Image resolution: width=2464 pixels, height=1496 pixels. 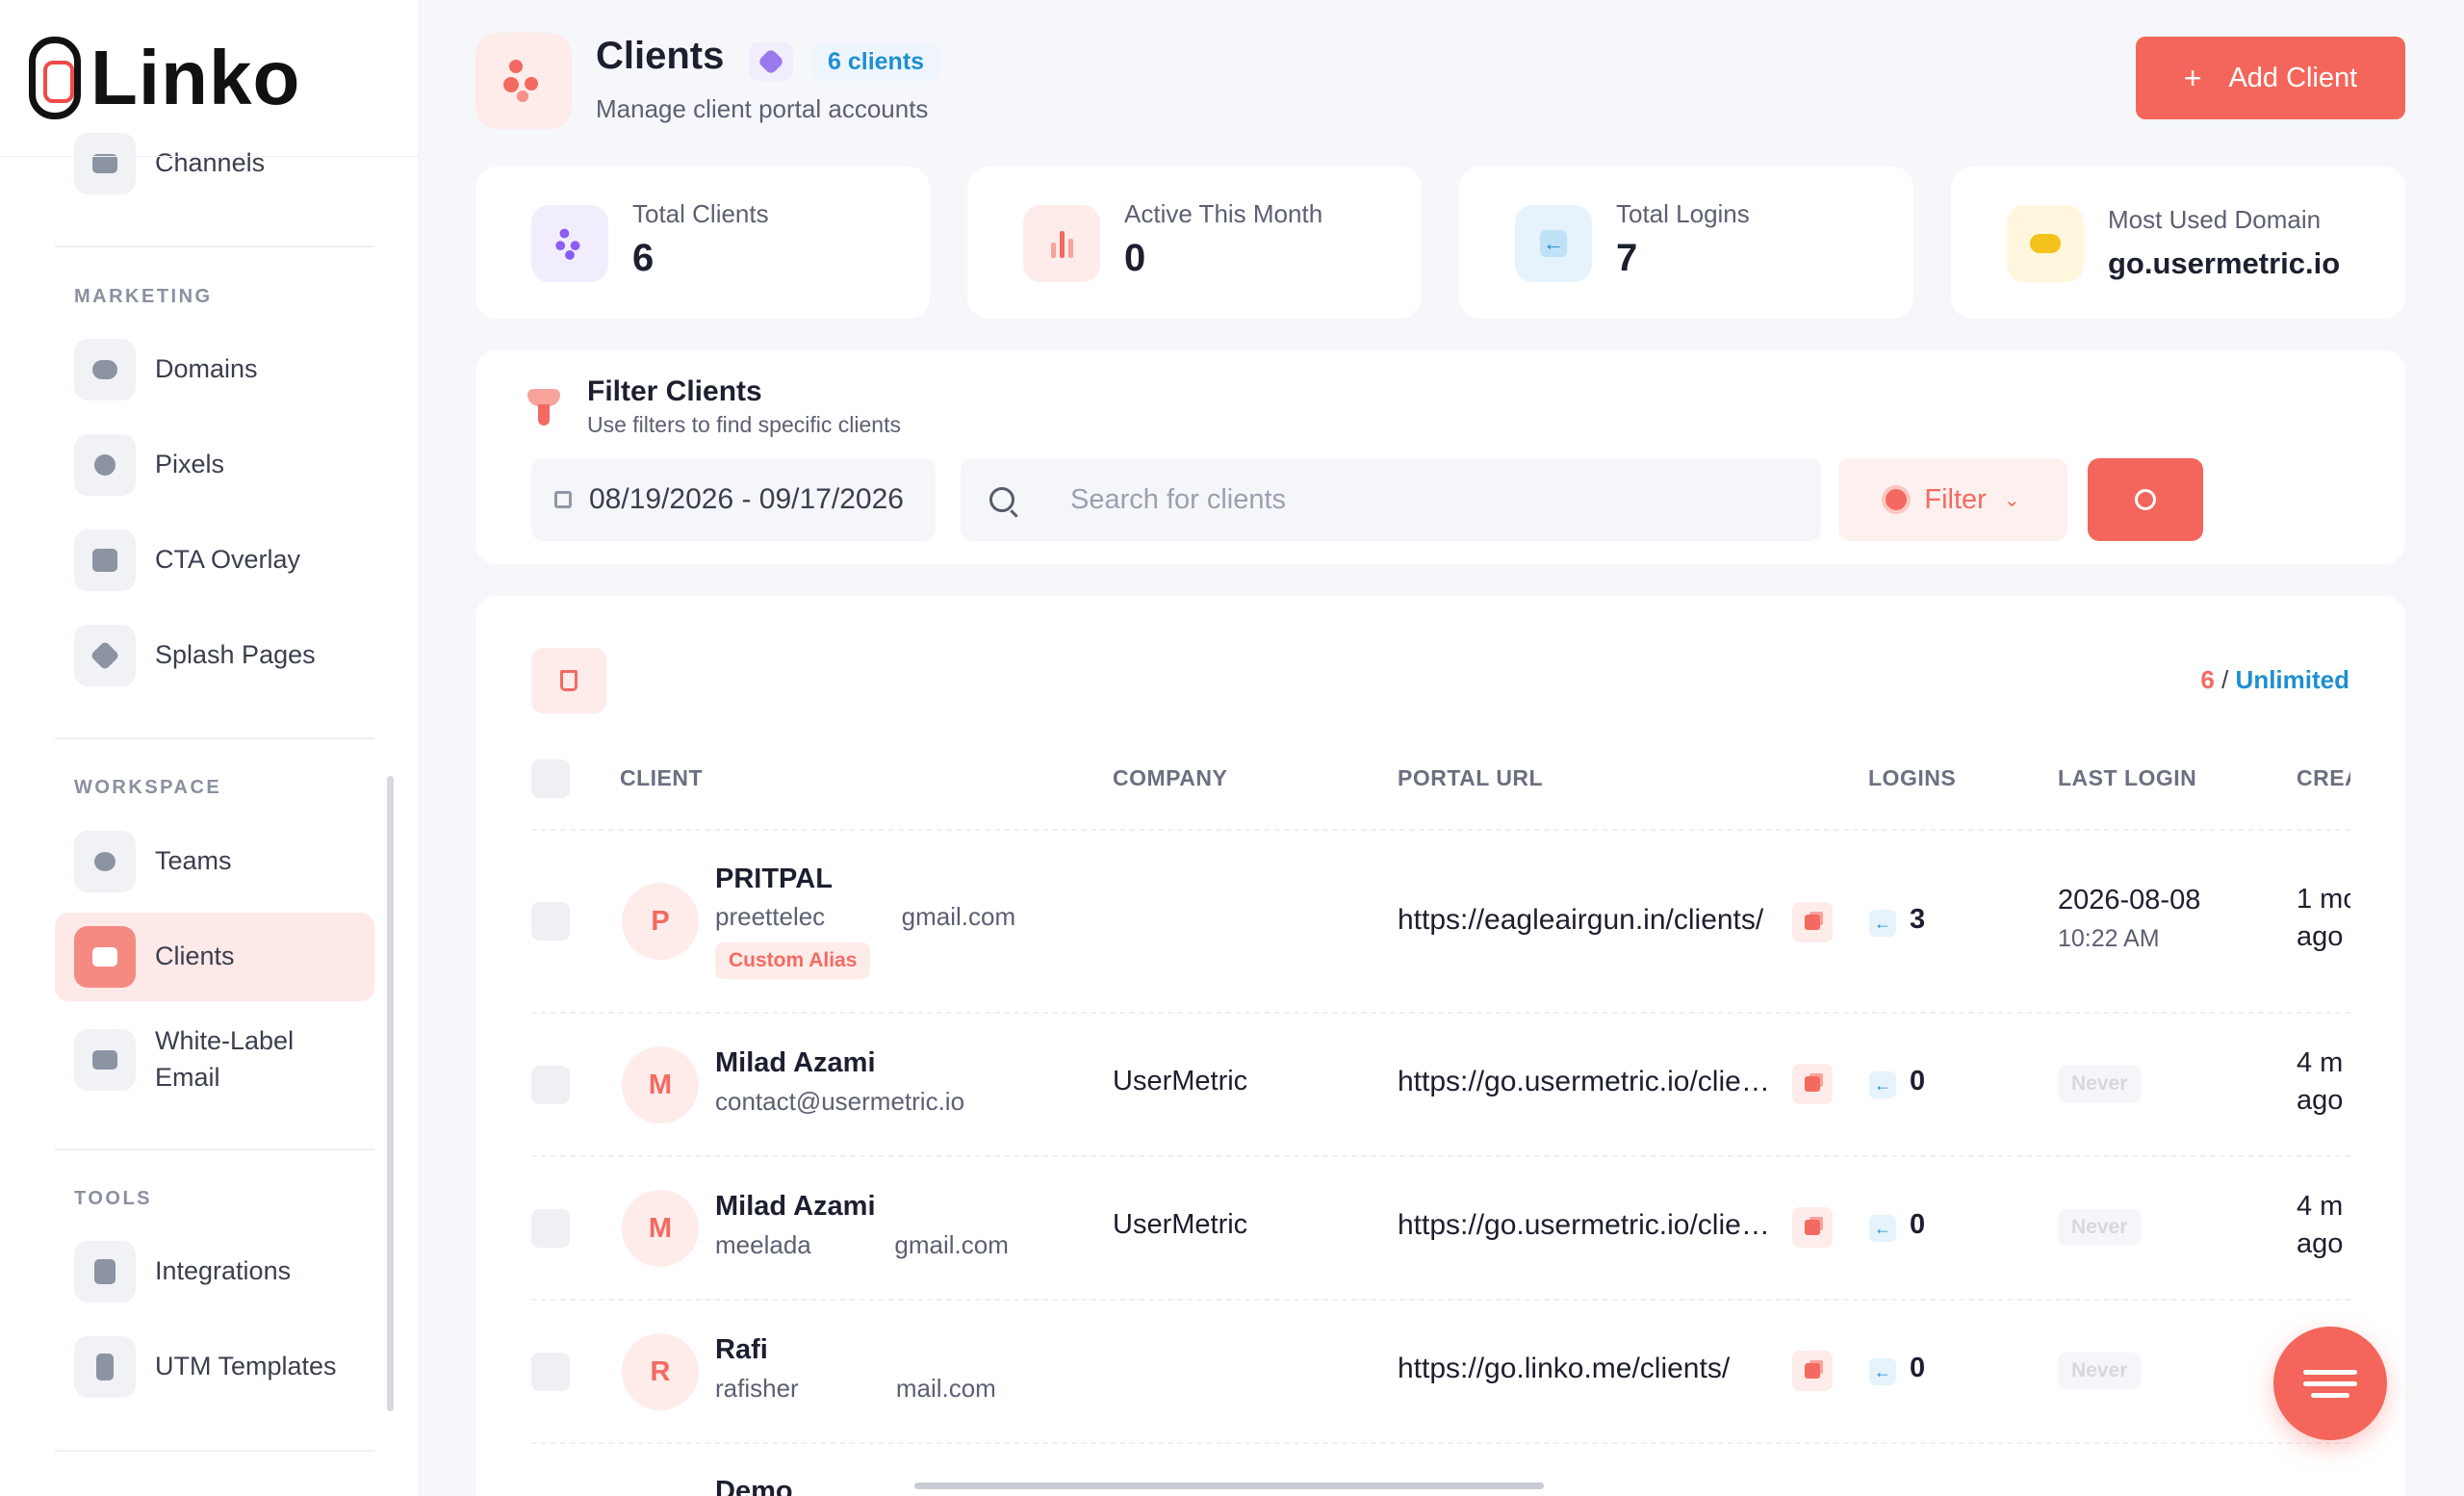 I want to click on sidebar-item-clients: Clients, so click(x=214, y=957).